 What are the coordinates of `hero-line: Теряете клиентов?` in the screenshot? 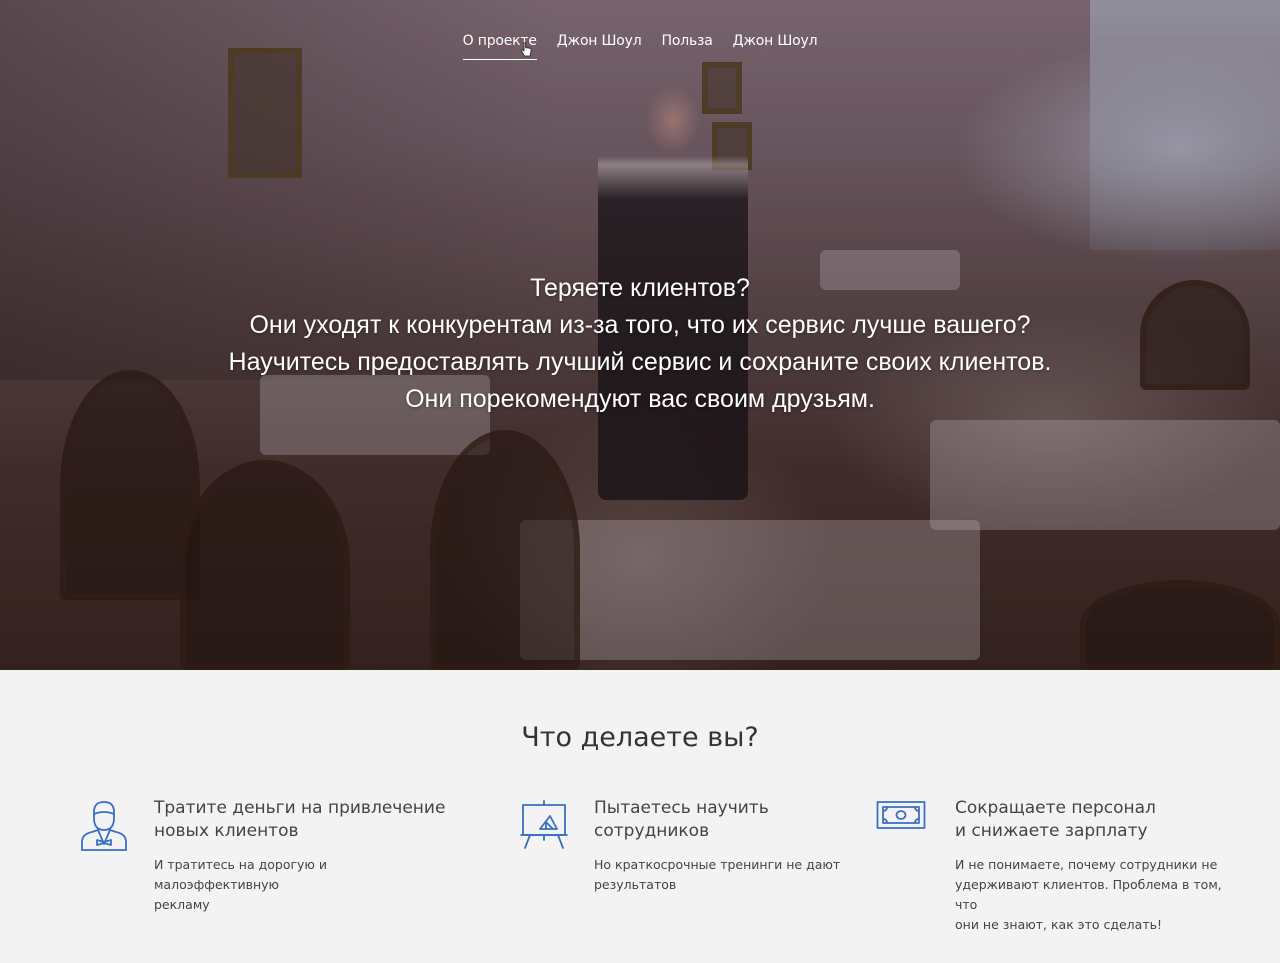 It's located at (640, 288).